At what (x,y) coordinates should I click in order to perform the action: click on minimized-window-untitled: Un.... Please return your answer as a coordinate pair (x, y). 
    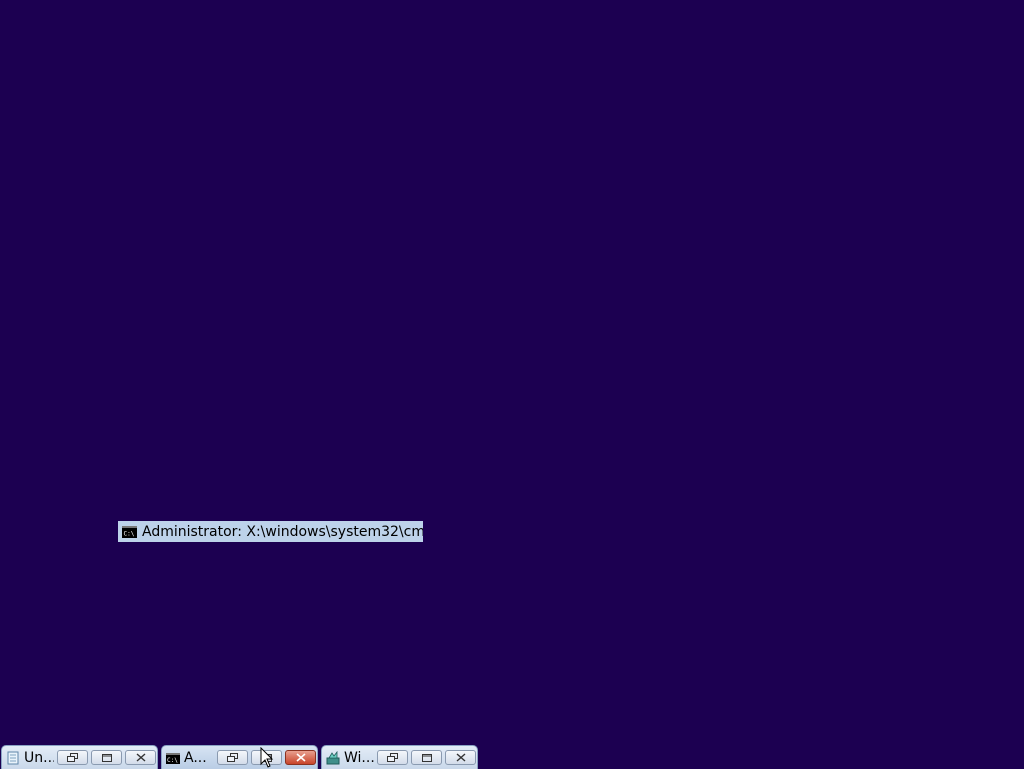
    Looking at the image, I should click on (79, 757).